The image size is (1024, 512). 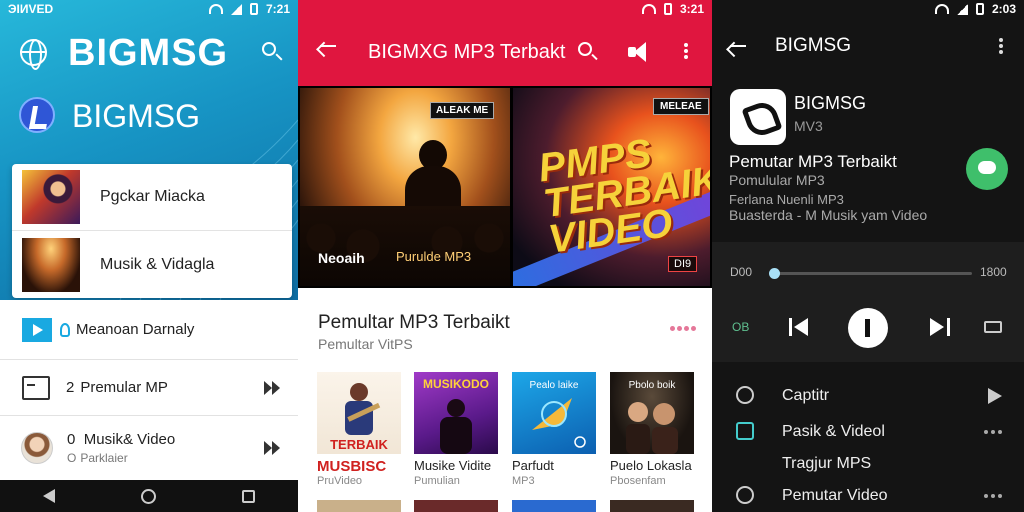 What do you see at coordinates (777, 180) in the screenshot?
I see `track-subtitle: Pomulular MP3` at bounding box center [777, 180].